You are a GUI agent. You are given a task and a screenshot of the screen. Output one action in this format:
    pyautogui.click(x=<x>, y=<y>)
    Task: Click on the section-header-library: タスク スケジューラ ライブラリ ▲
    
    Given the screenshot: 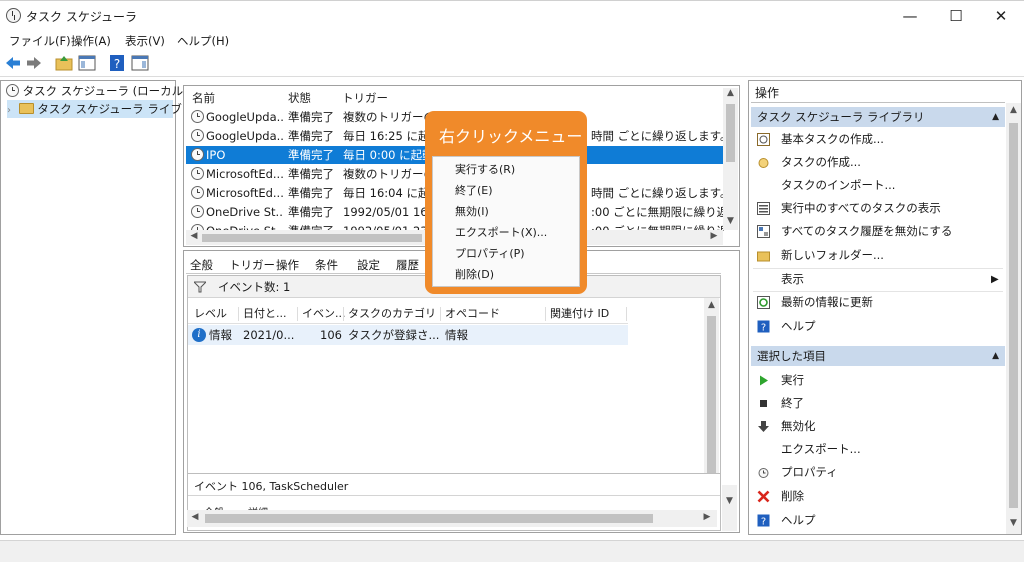 What is the action you would take?
    pyautogui.click(x=878, y=117)
    